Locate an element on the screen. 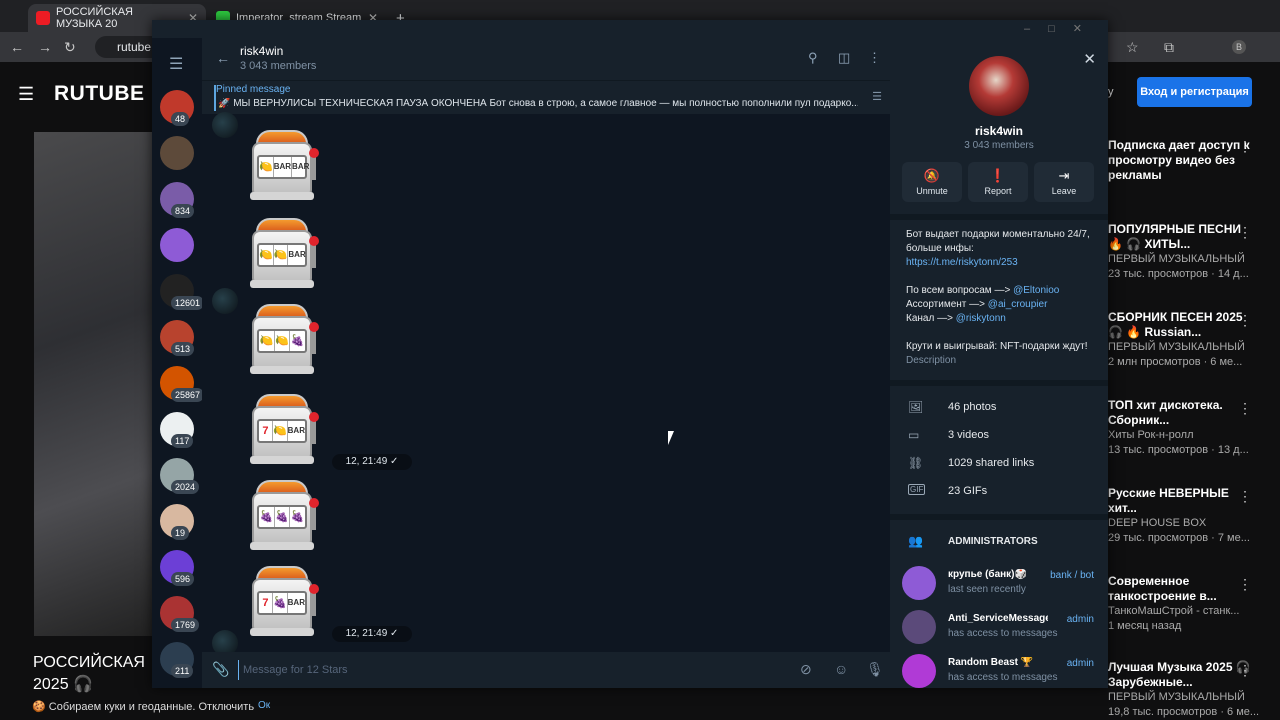 The width and height of the screenshot is (1280, 720). media-photos-row: 🖼 46 photos is located at coordinates (999, 407).